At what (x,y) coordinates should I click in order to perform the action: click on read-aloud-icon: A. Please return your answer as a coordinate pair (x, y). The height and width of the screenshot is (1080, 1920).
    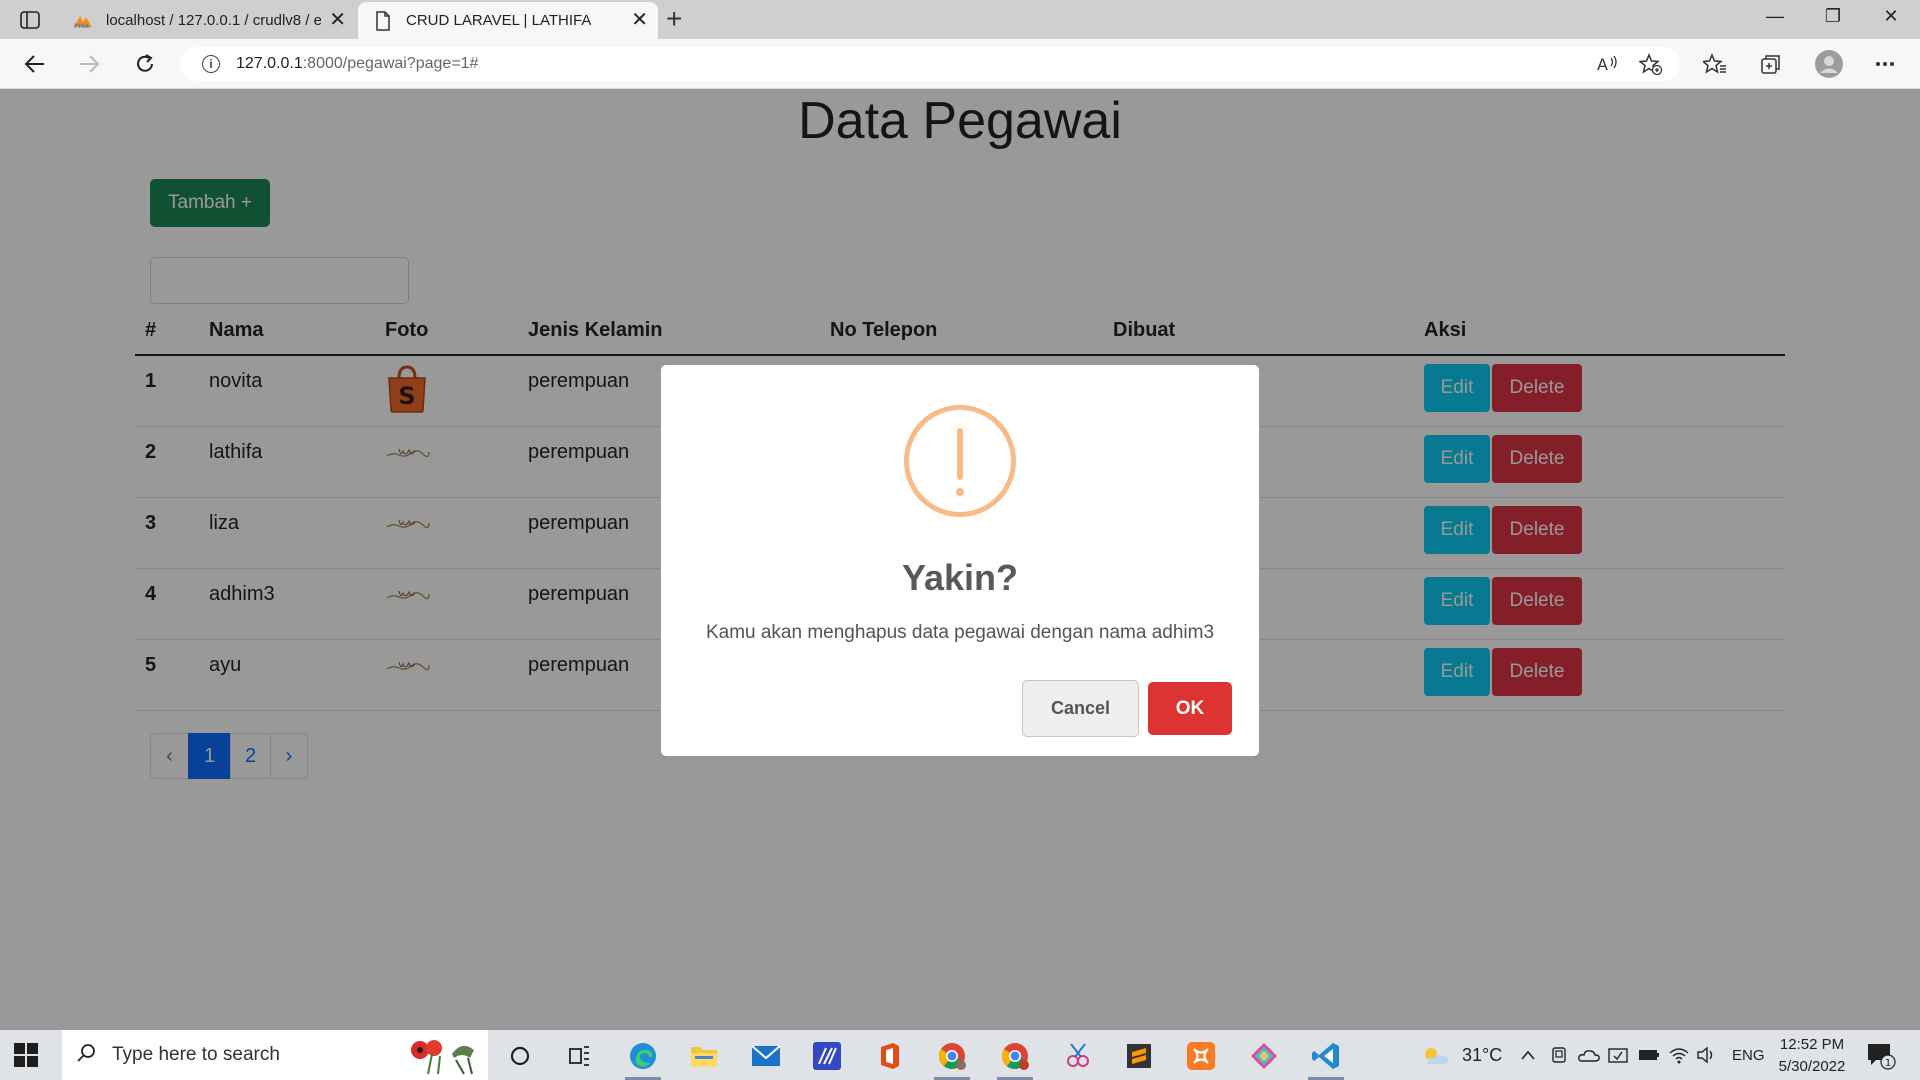
    Looking at the image, I should click on (1607, 64).